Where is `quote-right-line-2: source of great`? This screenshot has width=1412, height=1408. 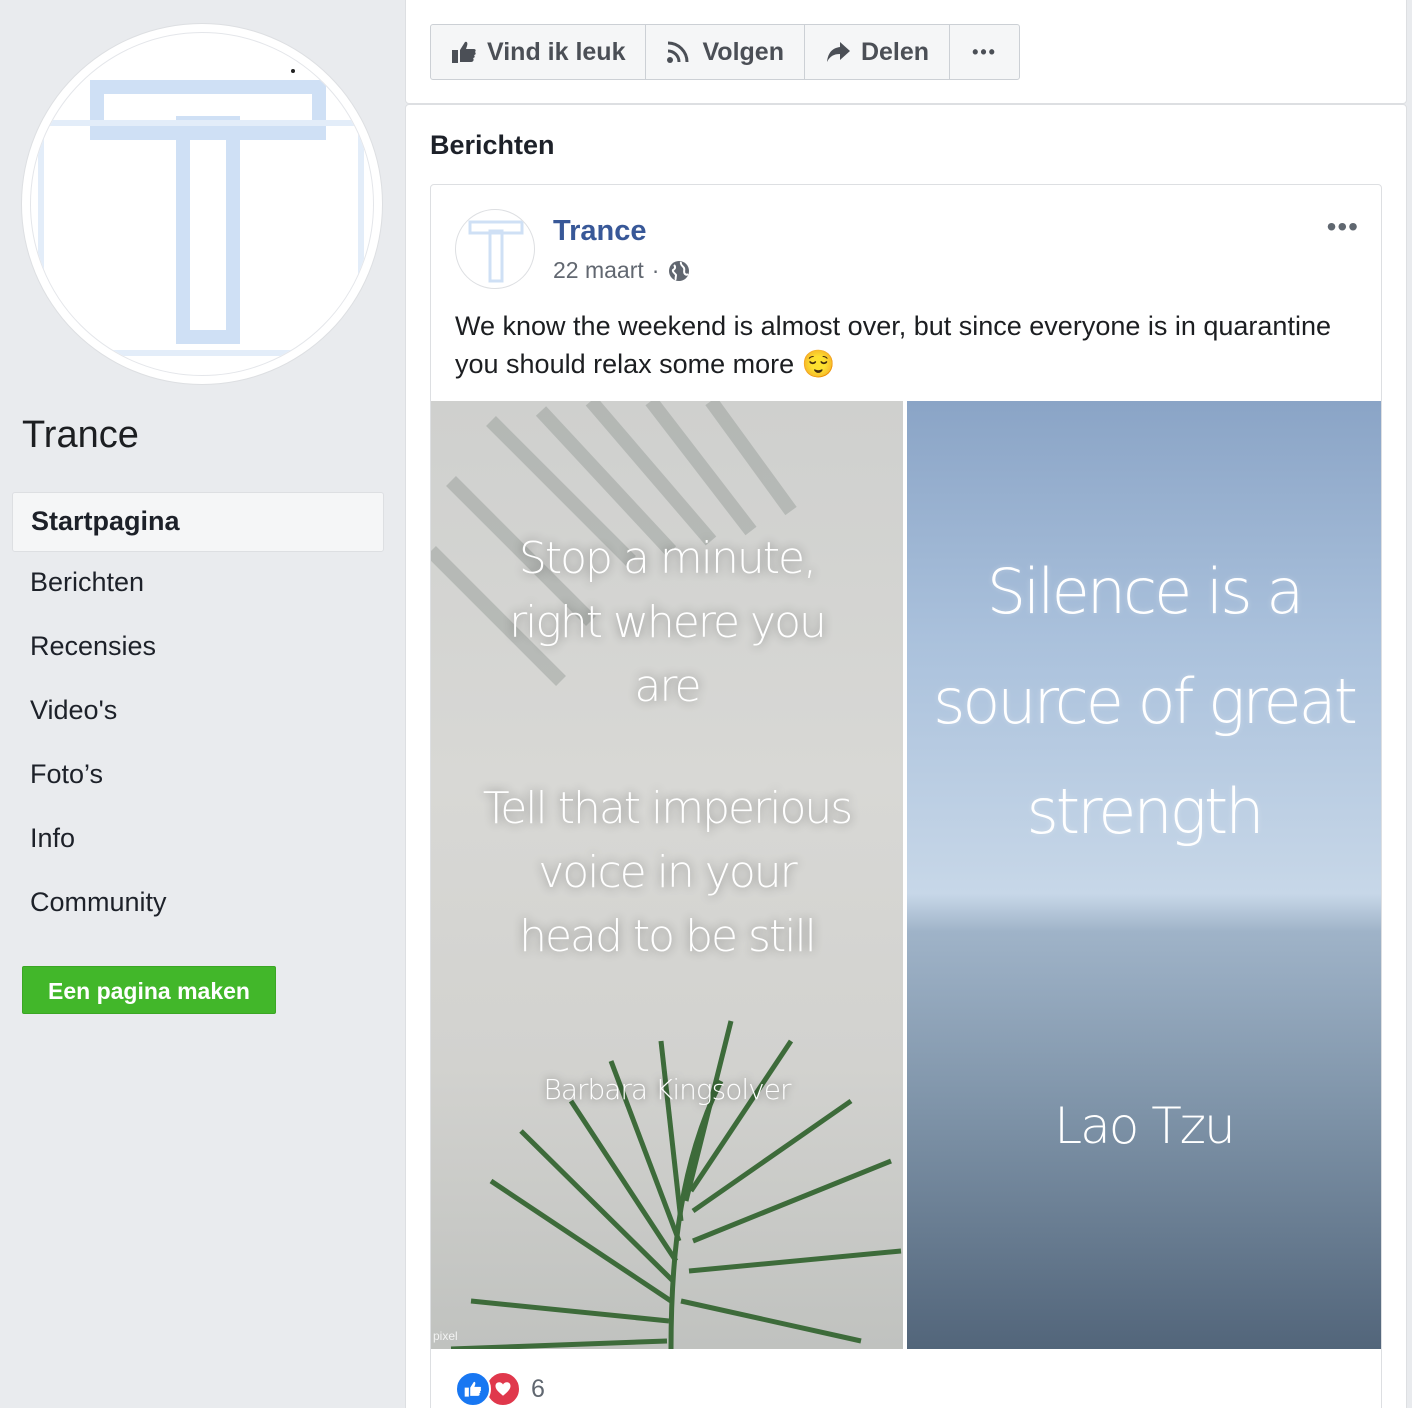
quote-right-line-2: source of great is located at coordinates (1145, 701).